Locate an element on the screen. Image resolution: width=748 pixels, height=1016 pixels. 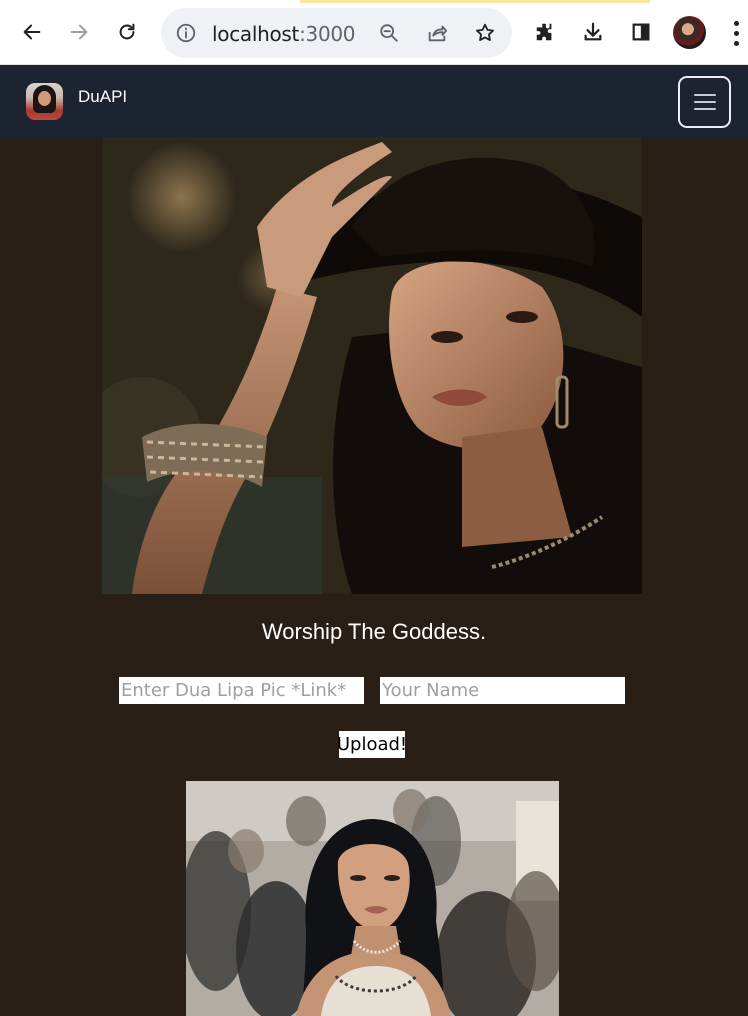
browser-toolbar: localhost:3000 is located at coordinates (374, 32).